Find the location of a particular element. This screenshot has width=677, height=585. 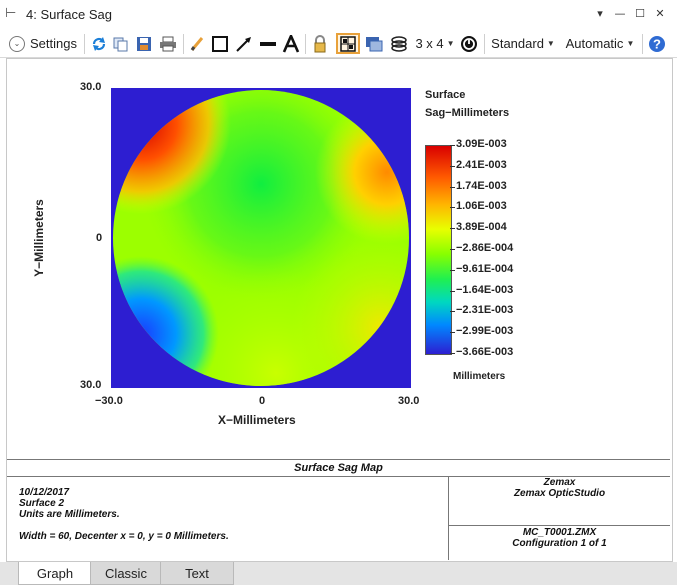

layers-button is located at coordinates (399, 43).